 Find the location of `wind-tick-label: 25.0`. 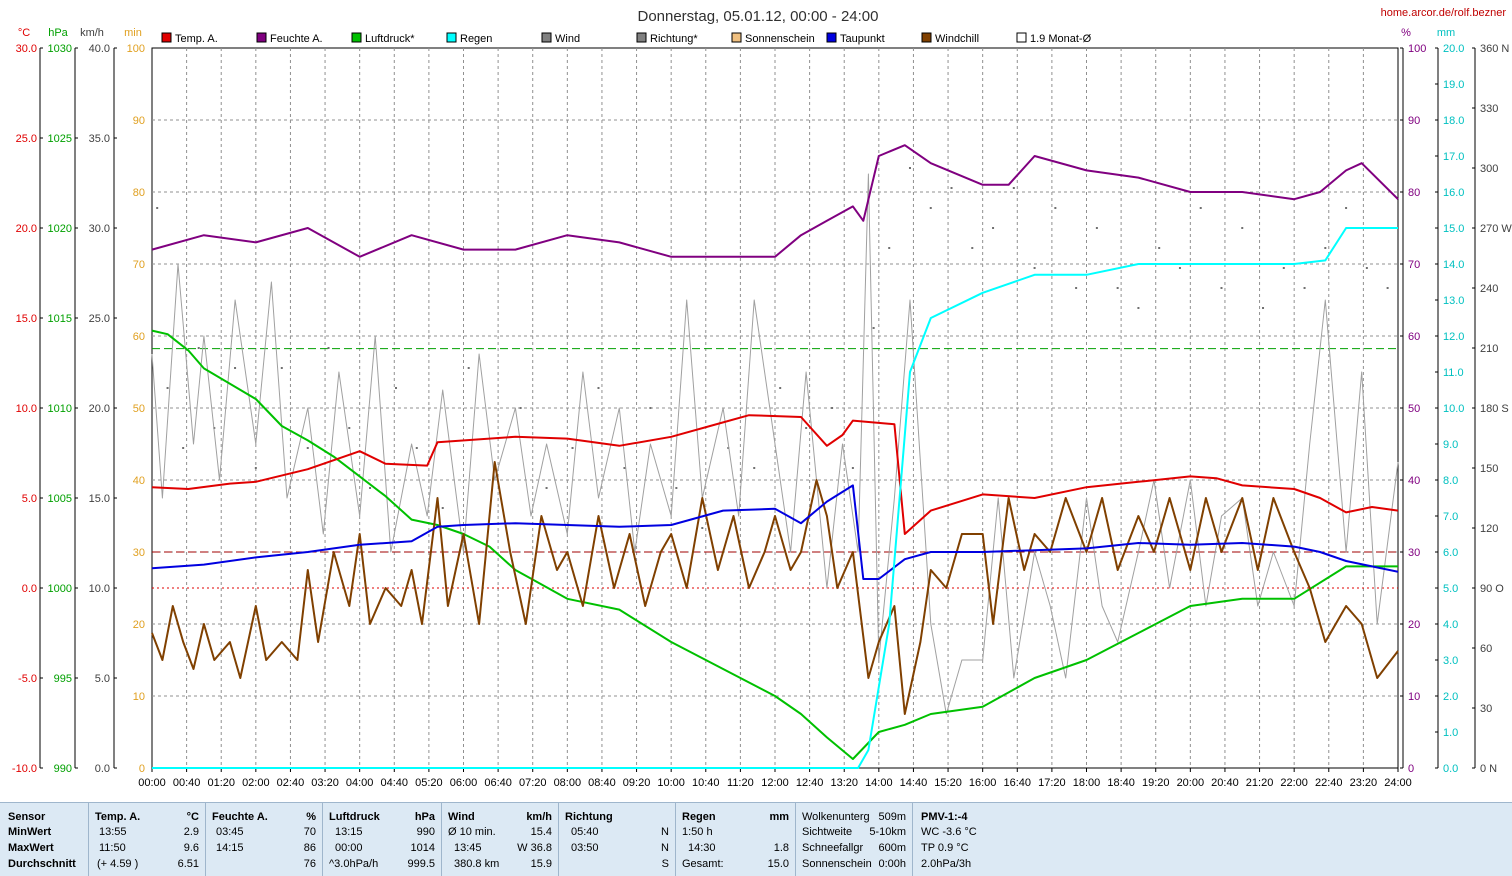

wind-tick-label: 25.0 is located at coordinates (99, 319).